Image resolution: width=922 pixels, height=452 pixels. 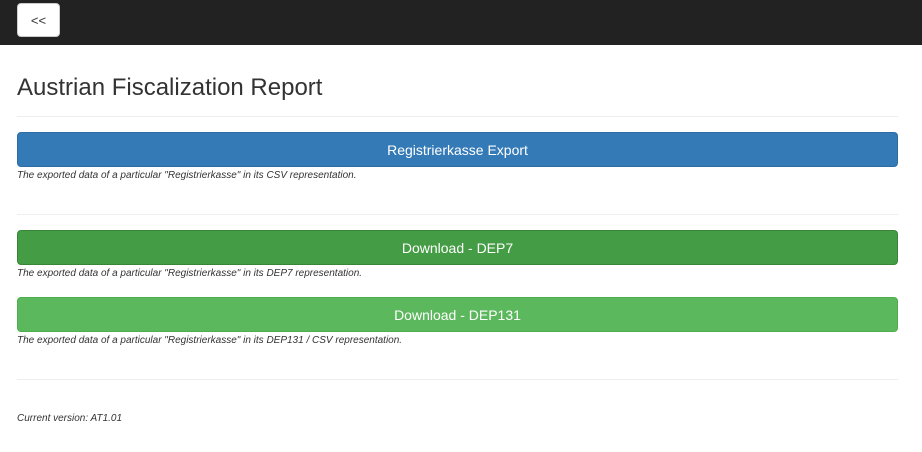 I want to click on page-title: Austrian Fiscalization Report, so click(x=170, y=87).